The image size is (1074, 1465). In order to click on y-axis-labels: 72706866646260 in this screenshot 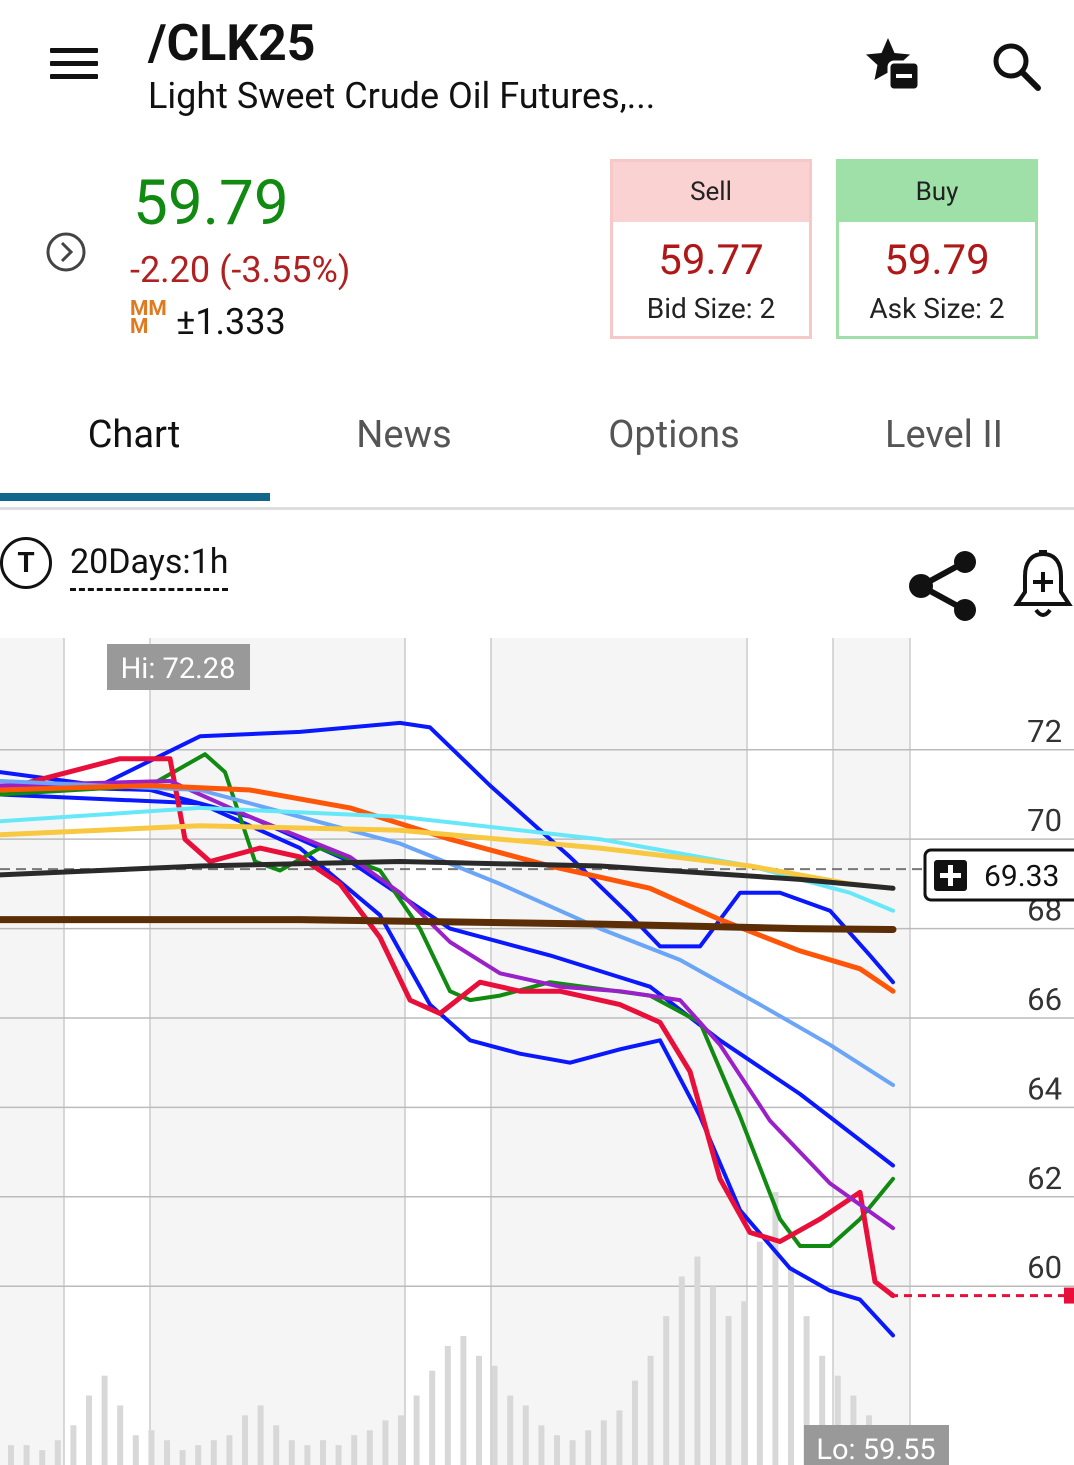, I will do `click(1044, 999)`.